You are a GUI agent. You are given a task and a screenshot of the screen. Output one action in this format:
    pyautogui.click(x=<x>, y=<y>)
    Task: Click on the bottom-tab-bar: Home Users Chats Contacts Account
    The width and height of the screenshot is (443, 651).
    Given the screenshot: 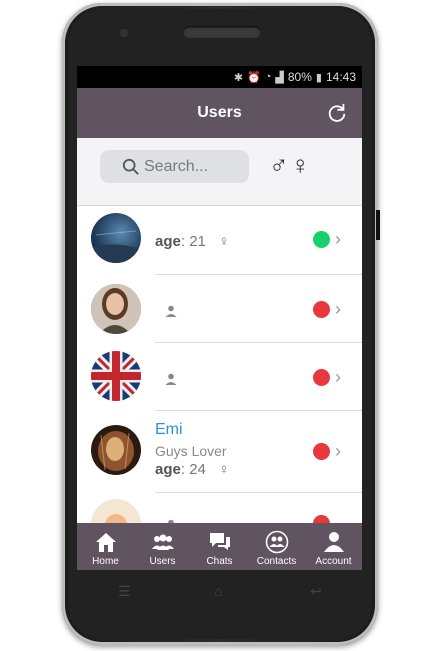 What is the action you would take?
    pyautogui.click(x=219, y=546)
    